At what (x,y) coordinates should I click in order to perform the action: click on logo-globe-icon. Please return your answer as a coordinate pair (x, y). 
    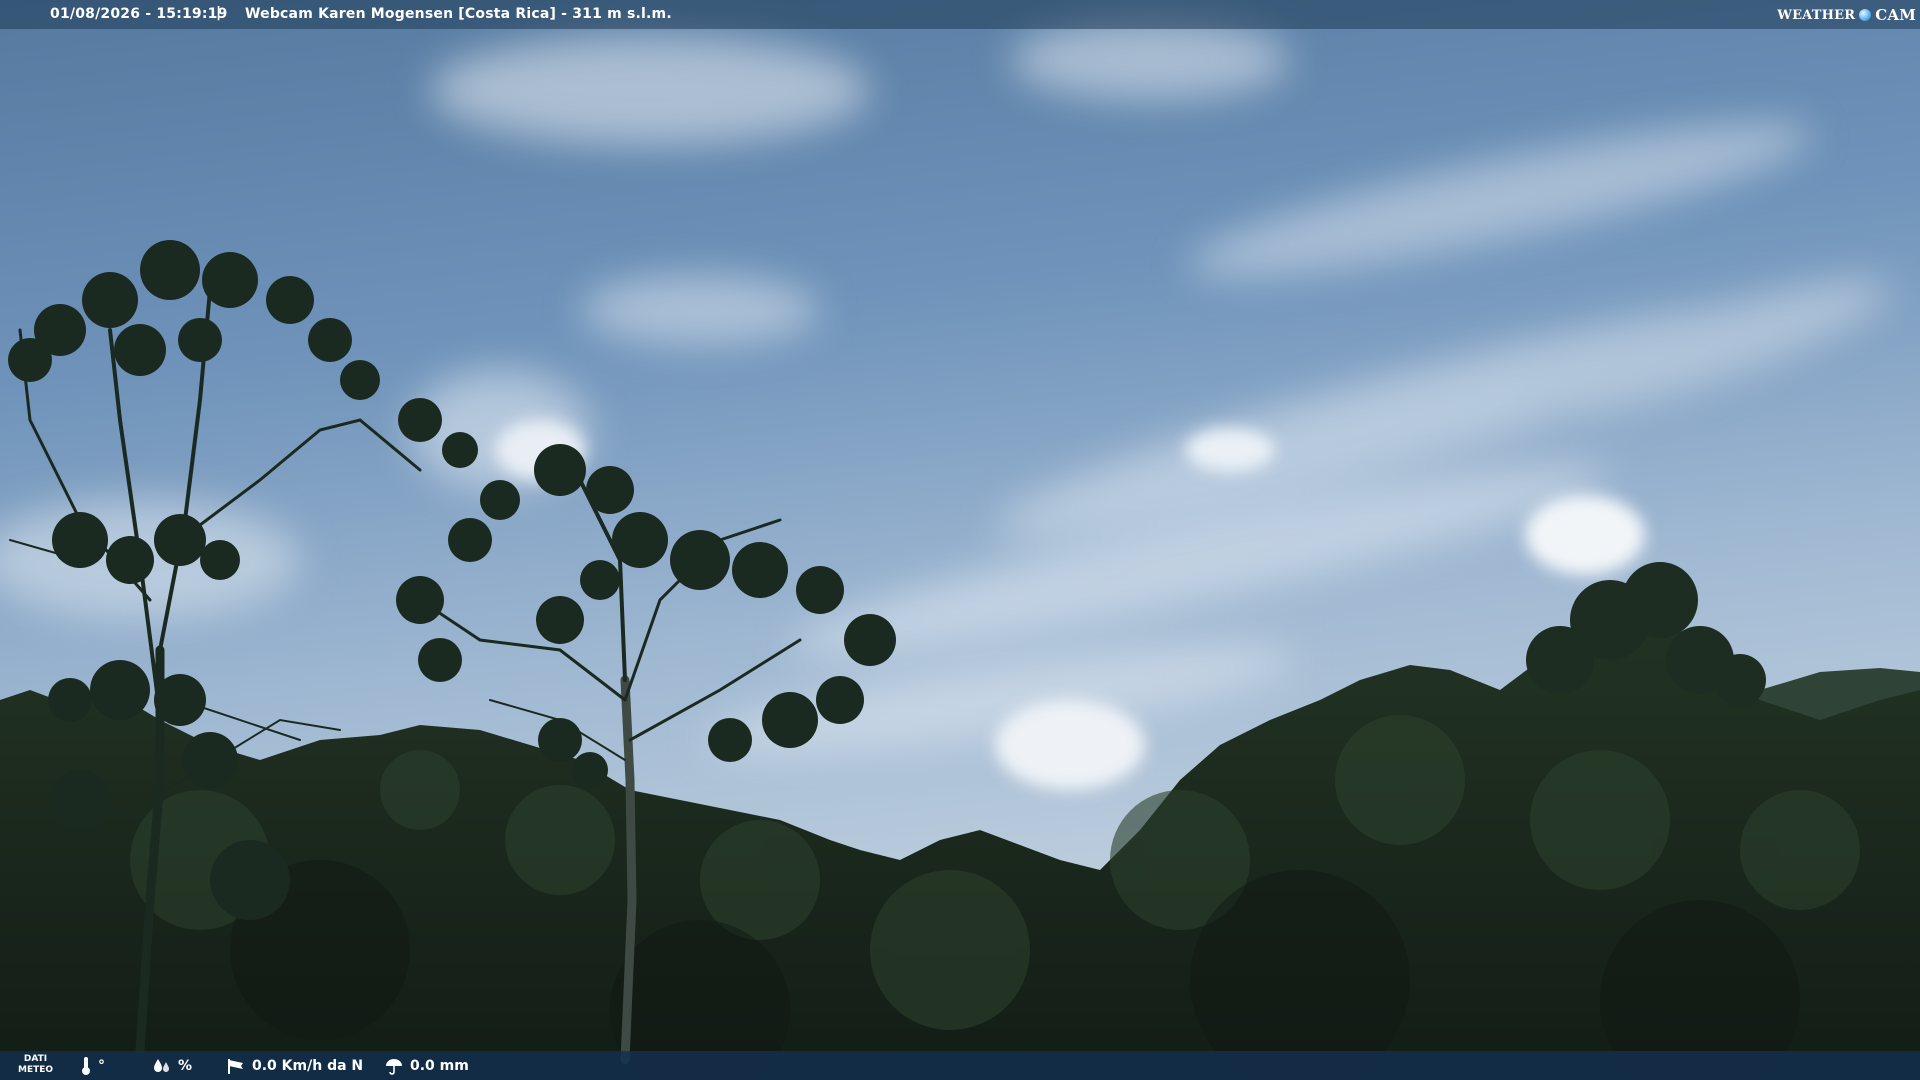
    Looking at the image, I should click on (1865, 15).